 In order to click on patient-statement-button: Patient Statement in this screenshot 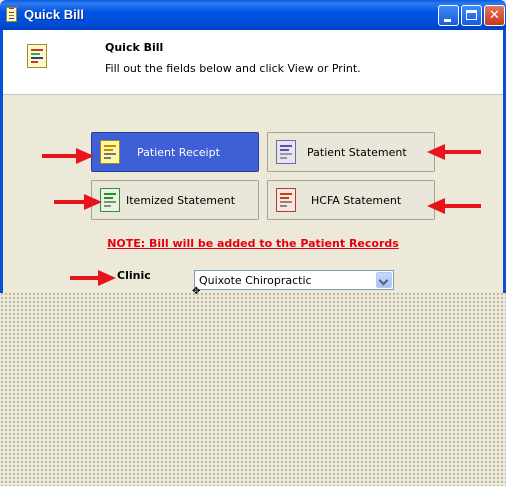, I will do `click(351, 152)`.